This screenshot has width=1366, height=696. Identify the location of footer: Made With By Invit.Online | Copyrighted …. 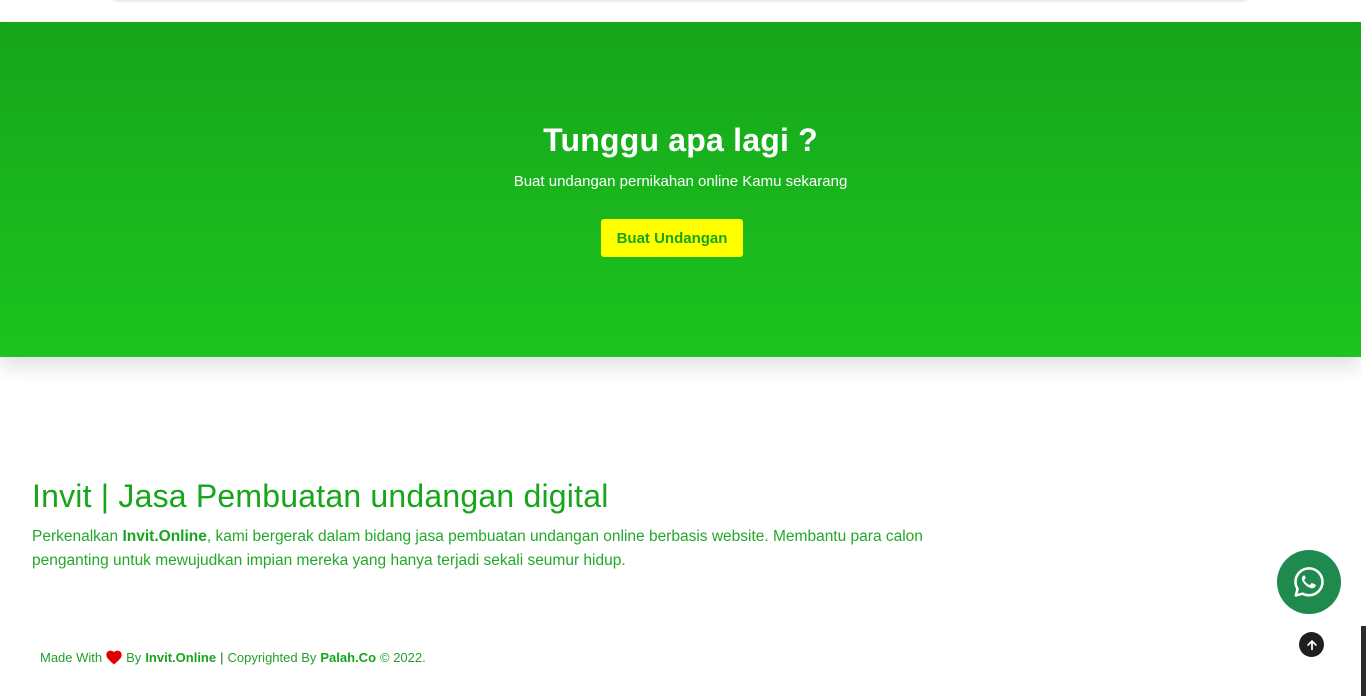
(233, 657).